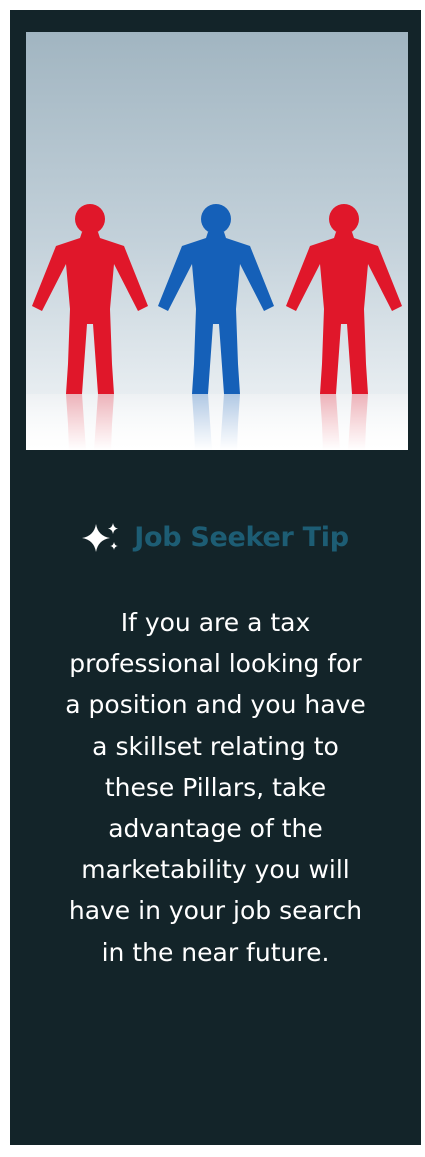 The width and height of the screenshot is (425, 1157). I want to click on tip-title: Job Seeker Tip, so click(241, 537).